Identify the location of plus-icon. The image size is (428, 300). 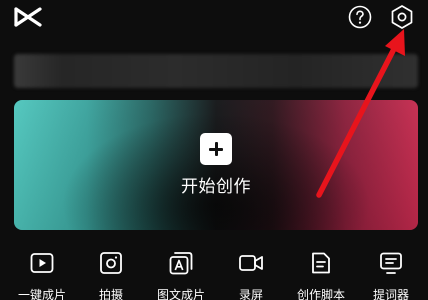
(216, 149).